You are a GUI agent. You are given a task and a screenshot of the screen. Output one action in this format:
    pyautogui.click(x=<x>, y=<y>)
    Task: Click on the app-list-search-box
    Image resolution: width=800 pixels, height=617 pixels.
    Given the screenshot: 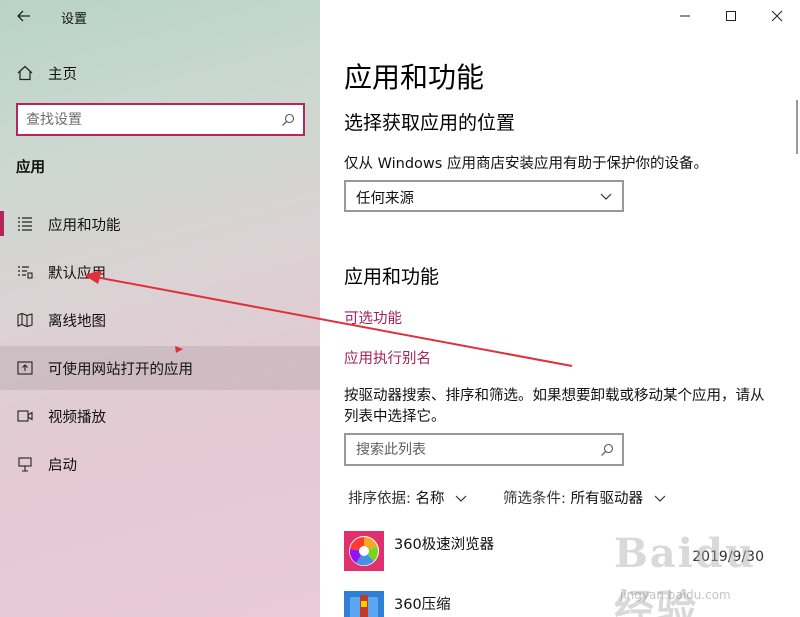 What is the action you would take?
    pyautogui.click(x=484, y=449)
    